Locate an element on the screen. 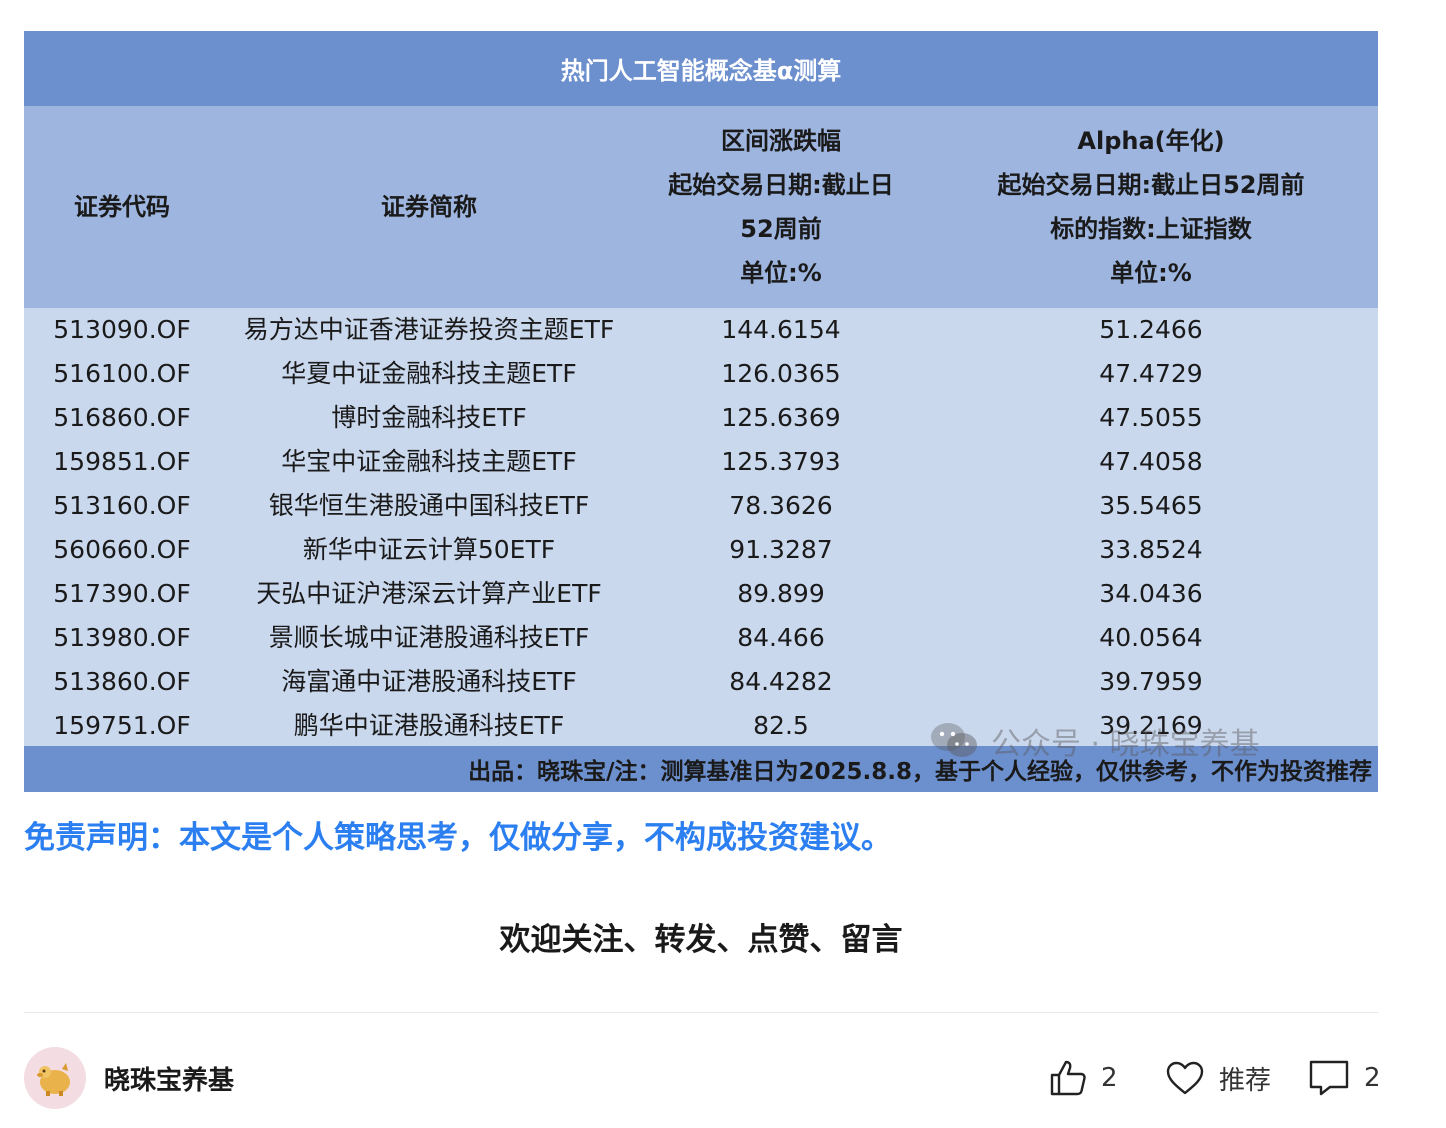 This screenshot has width=1446, height=1128. fund-change: 82.5 is located at coordinates (781, 725).